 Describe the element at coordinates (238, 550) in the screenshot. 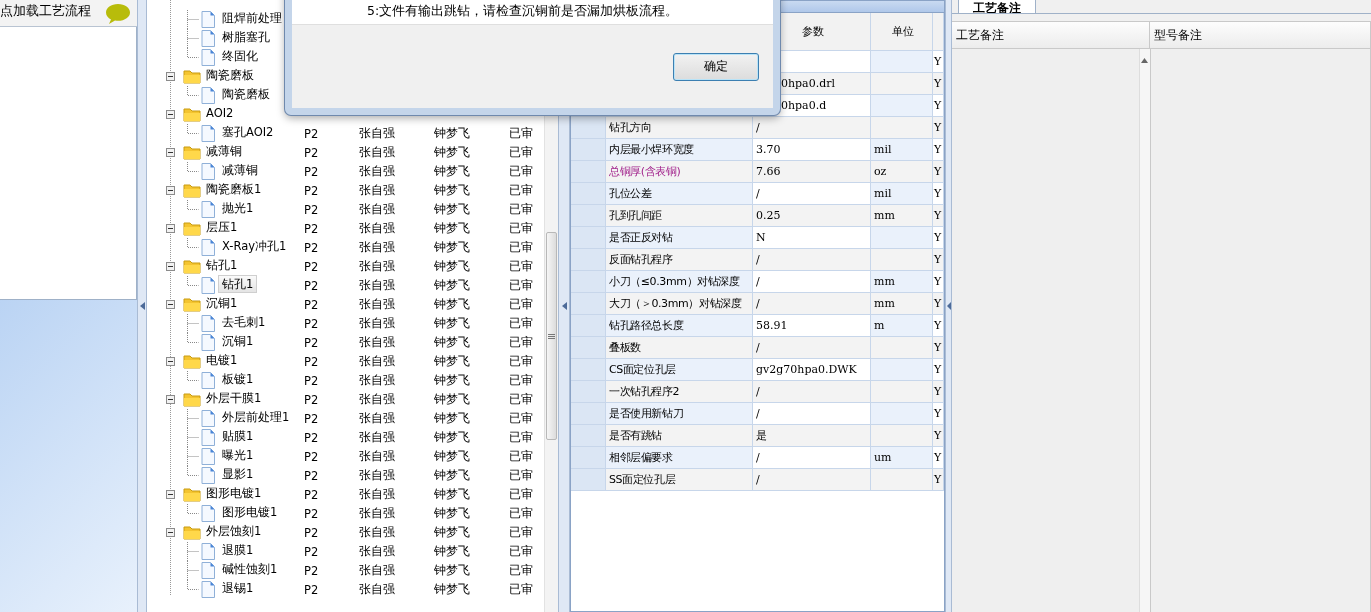

I see `tree-item: 退膜1` at that location.